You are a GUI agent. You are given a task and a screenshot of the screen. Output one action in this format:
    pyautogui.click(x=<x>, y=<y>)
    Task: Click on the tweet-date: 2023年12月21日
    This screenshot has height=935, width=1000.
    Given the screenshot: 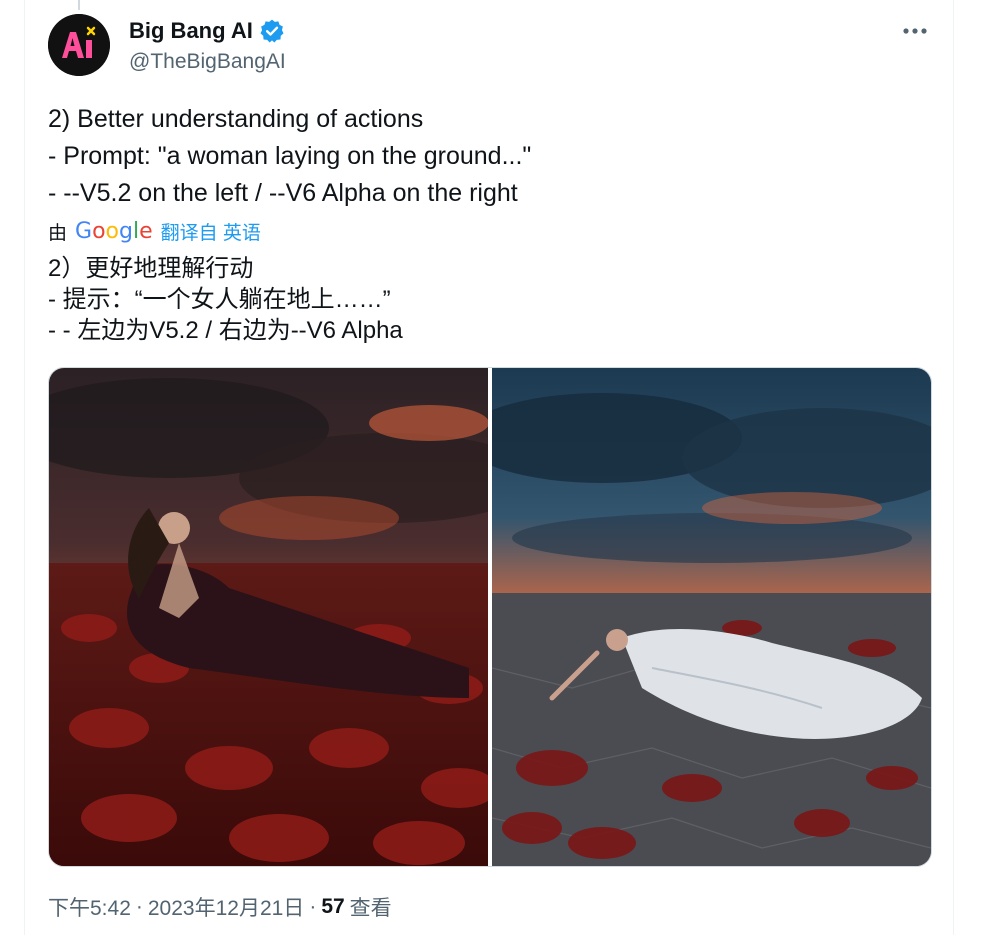 What is the action you would take?
    pyautogui.click(x=226, y=907)
    